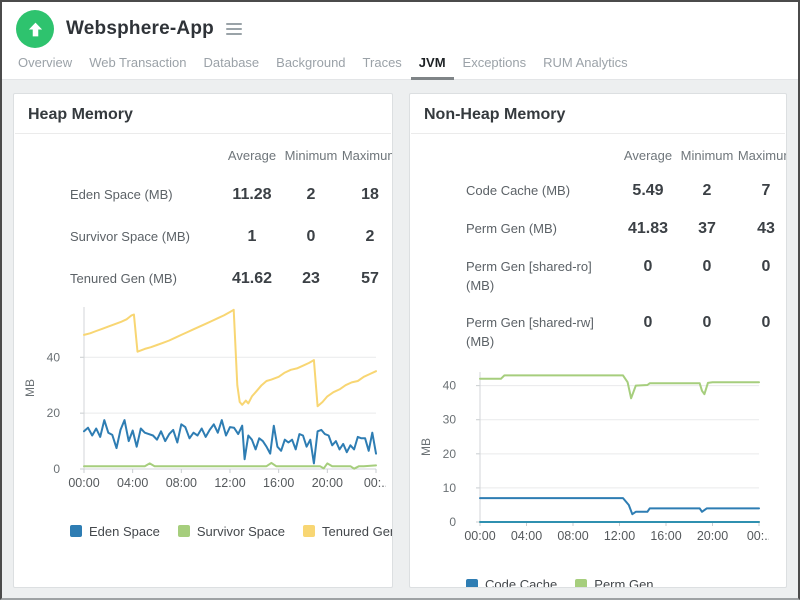  What do you see at coordinates (370, 236) in the screenshot?
I see `max-value: 2` at bounding box center [370, 236].